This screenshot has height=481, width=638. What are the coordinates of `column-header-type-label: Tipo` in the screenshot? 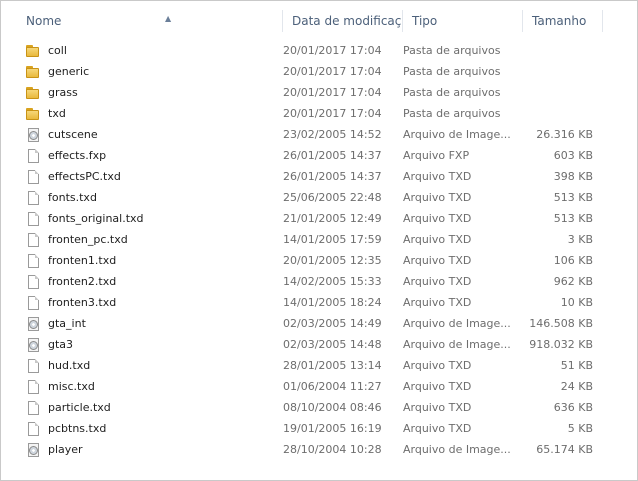 It's located at (425, 21).